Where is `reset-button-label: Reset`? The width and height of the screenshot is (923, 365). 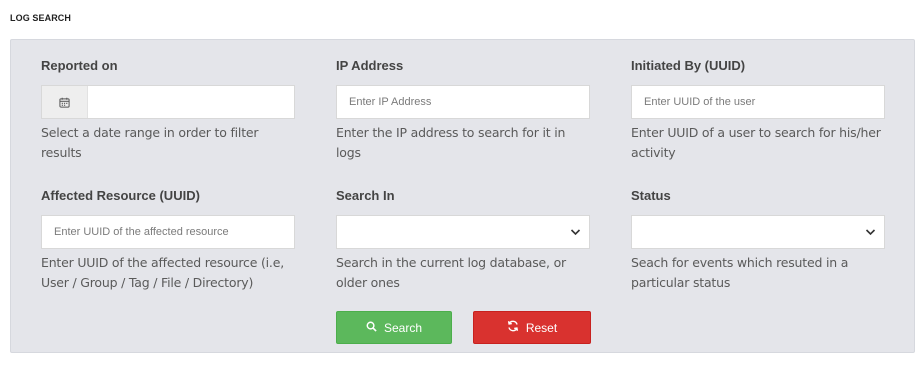 reset-button-label: Reset is located at coordinates (541, 327).